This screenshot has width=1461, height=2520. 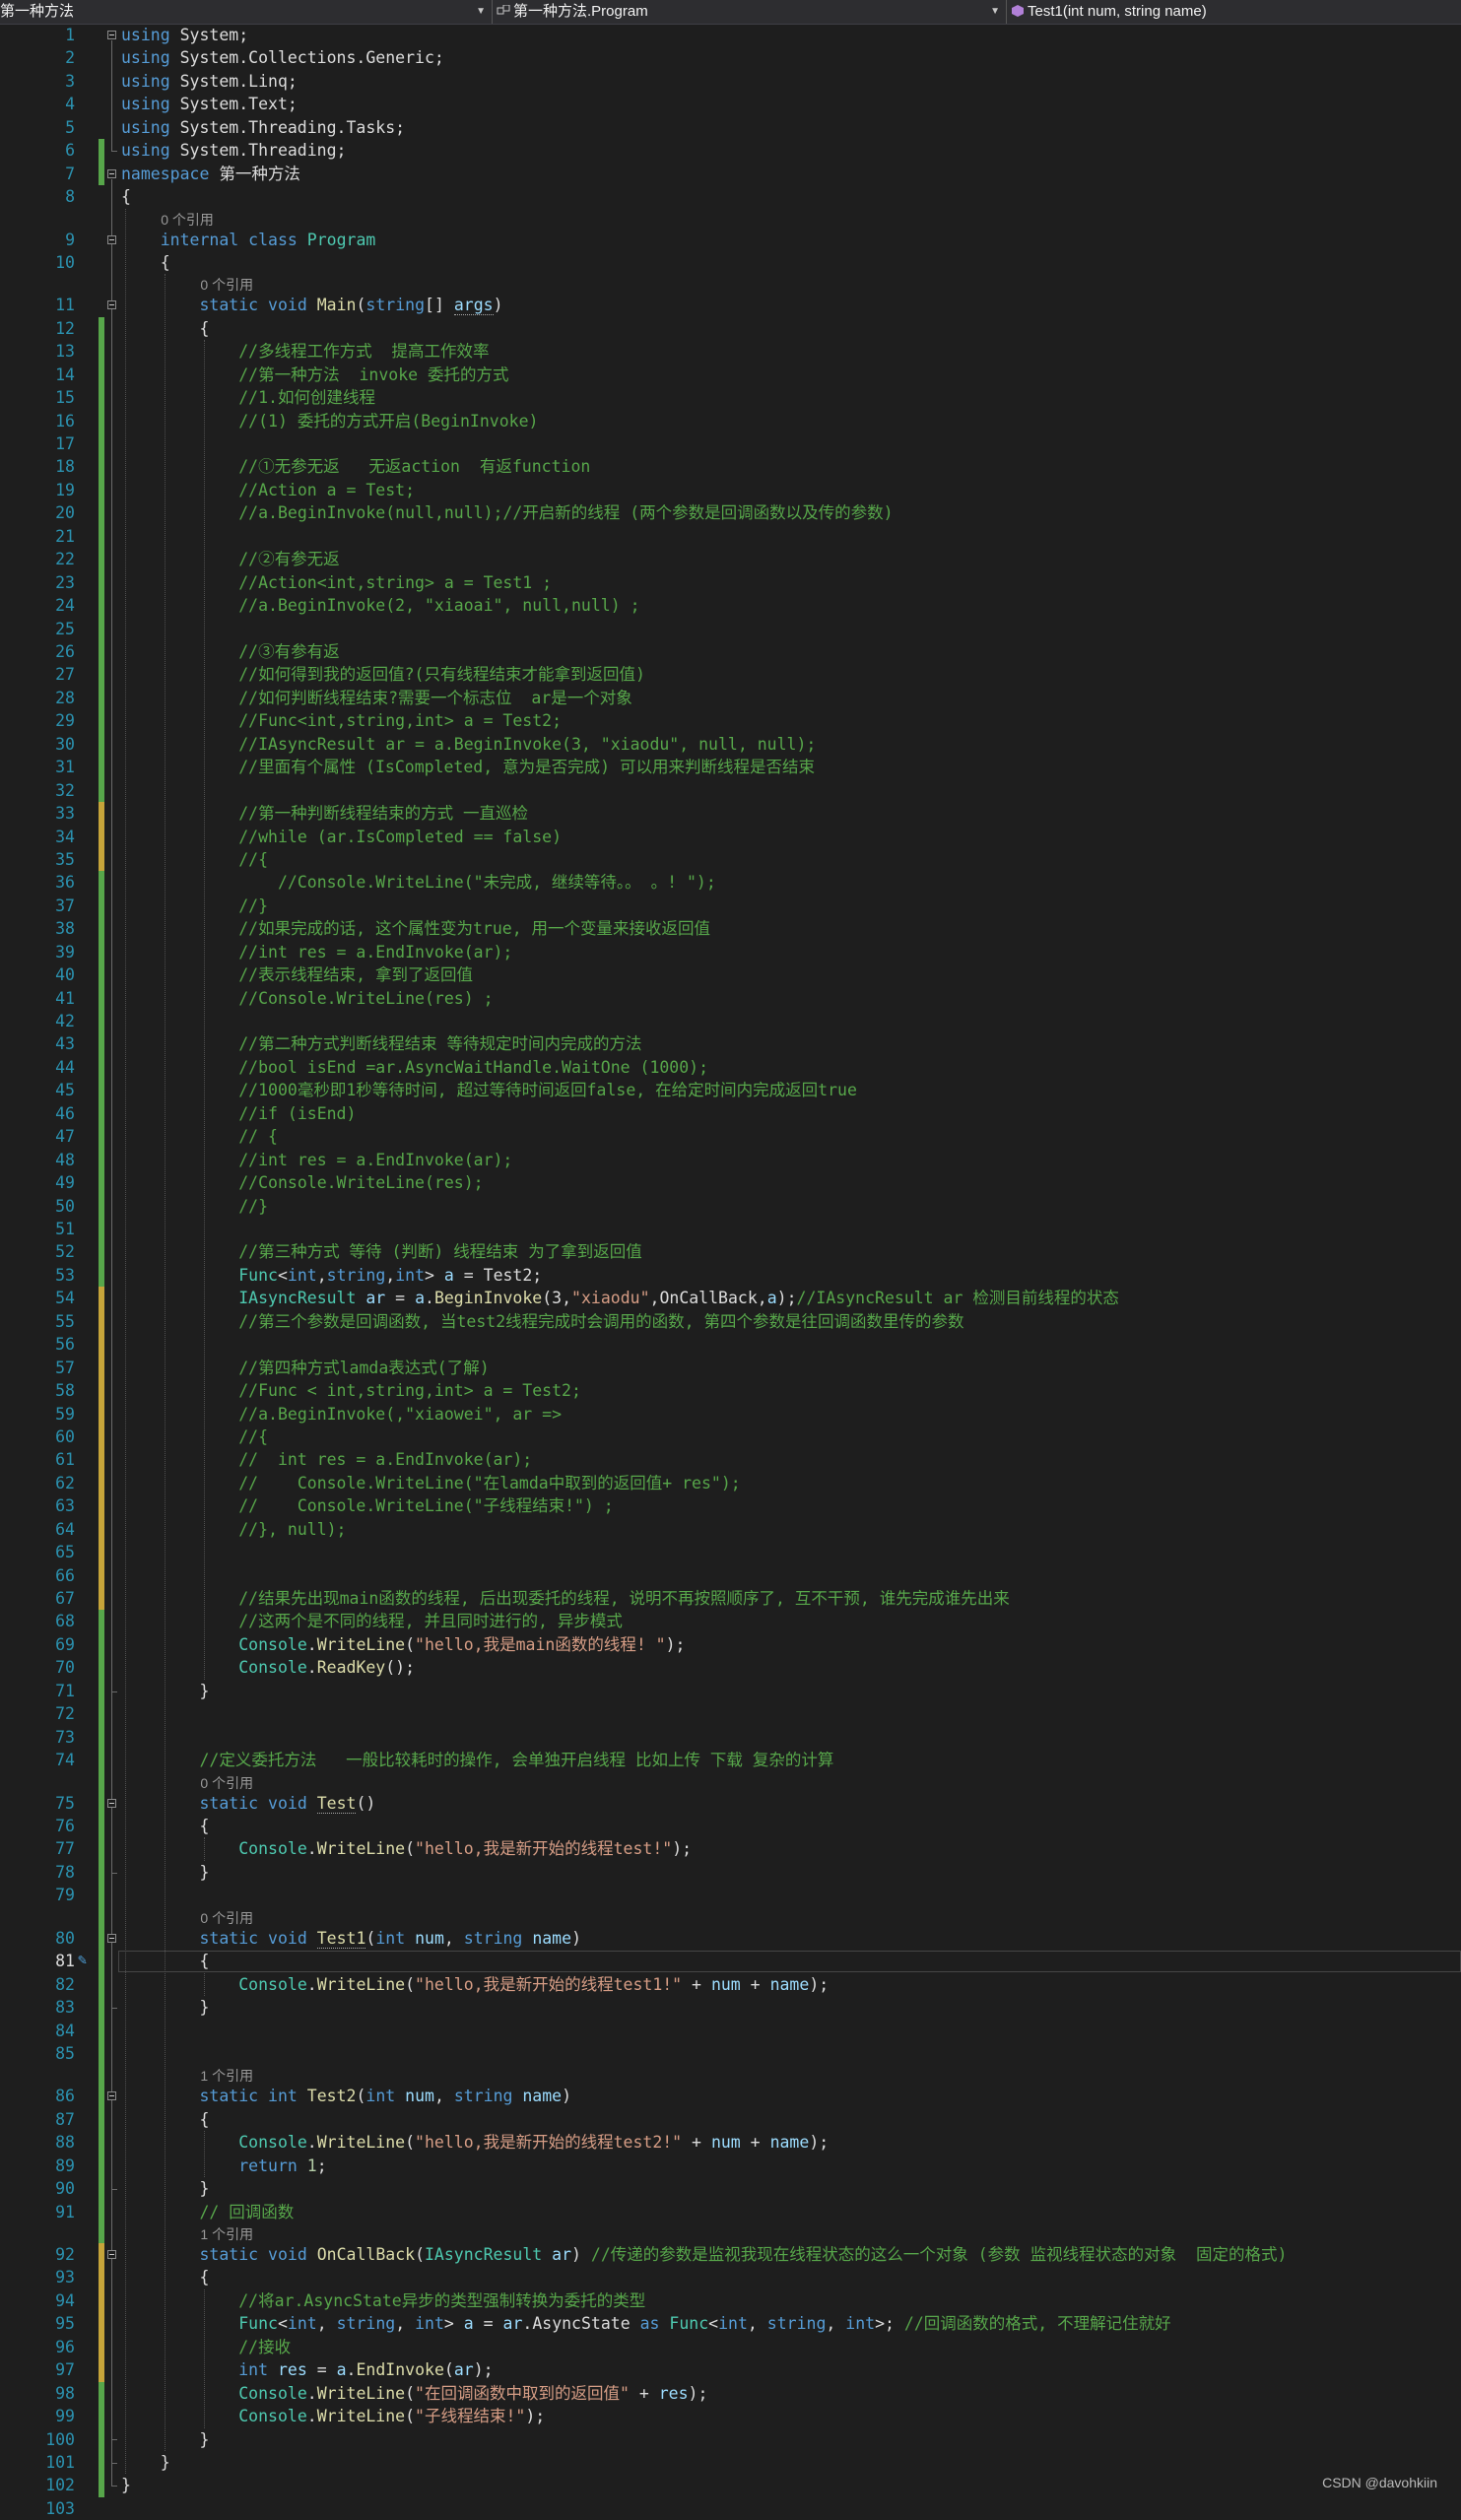 I want to click on code-line: 49 //Console.WriteLine(res);, so click(x=730, y=1182).